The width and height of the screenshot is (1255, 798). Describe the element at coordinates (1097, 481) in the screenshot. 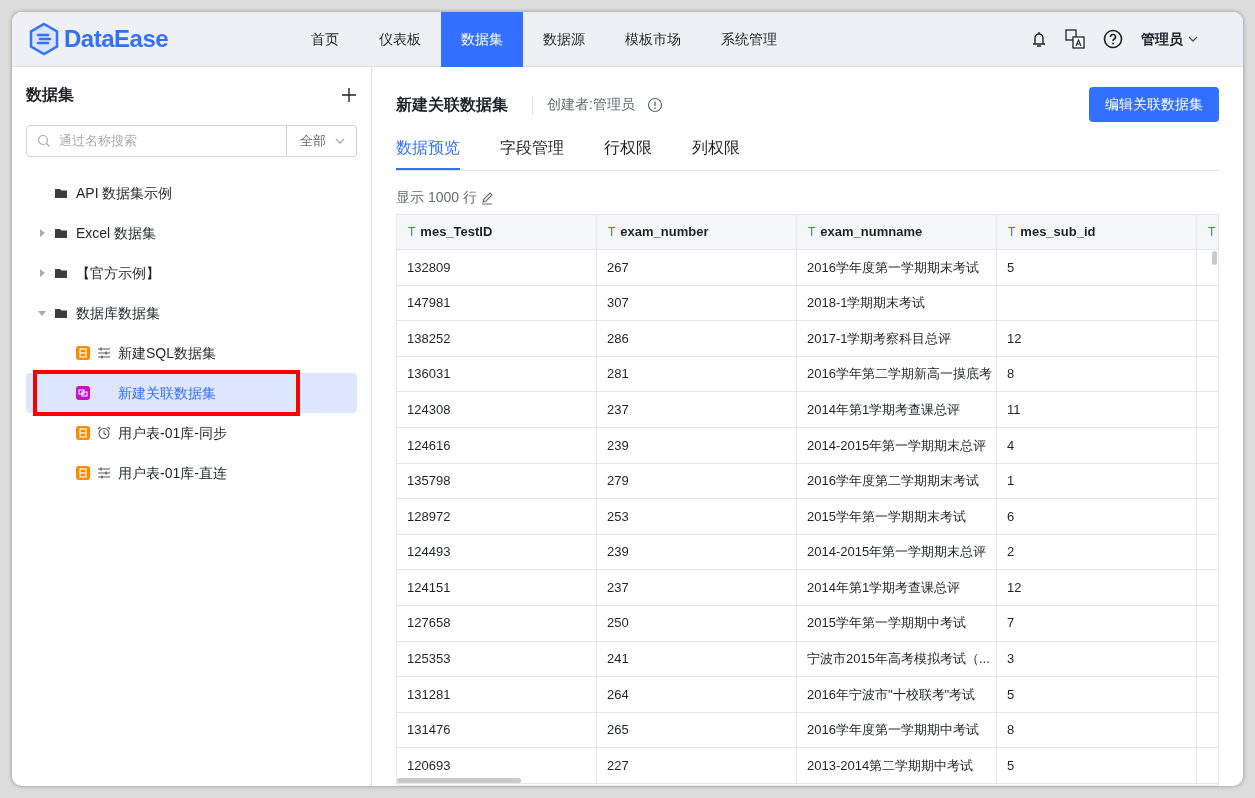

I see `table-cell: 1` at that location.